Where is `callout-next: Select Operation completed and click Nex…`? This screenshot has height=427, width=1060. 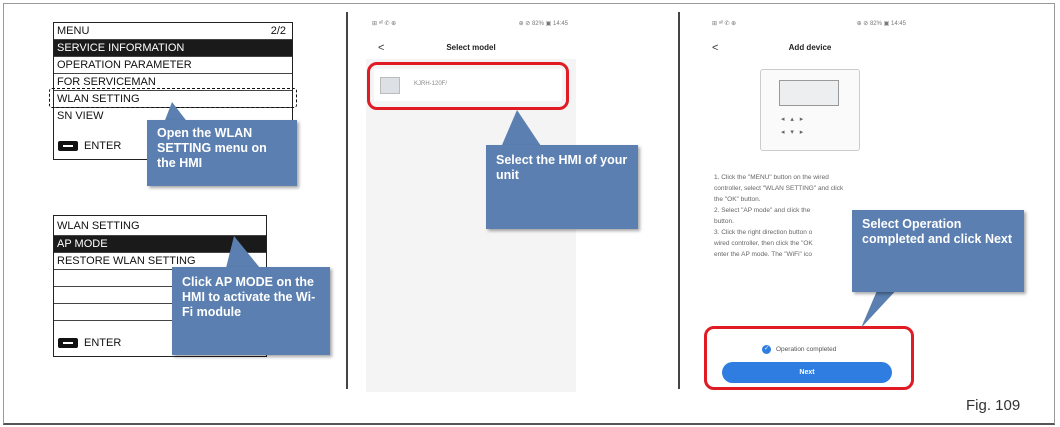 callout-next: Select Operation completed and click Nex… is located at coordinates (938, 251).